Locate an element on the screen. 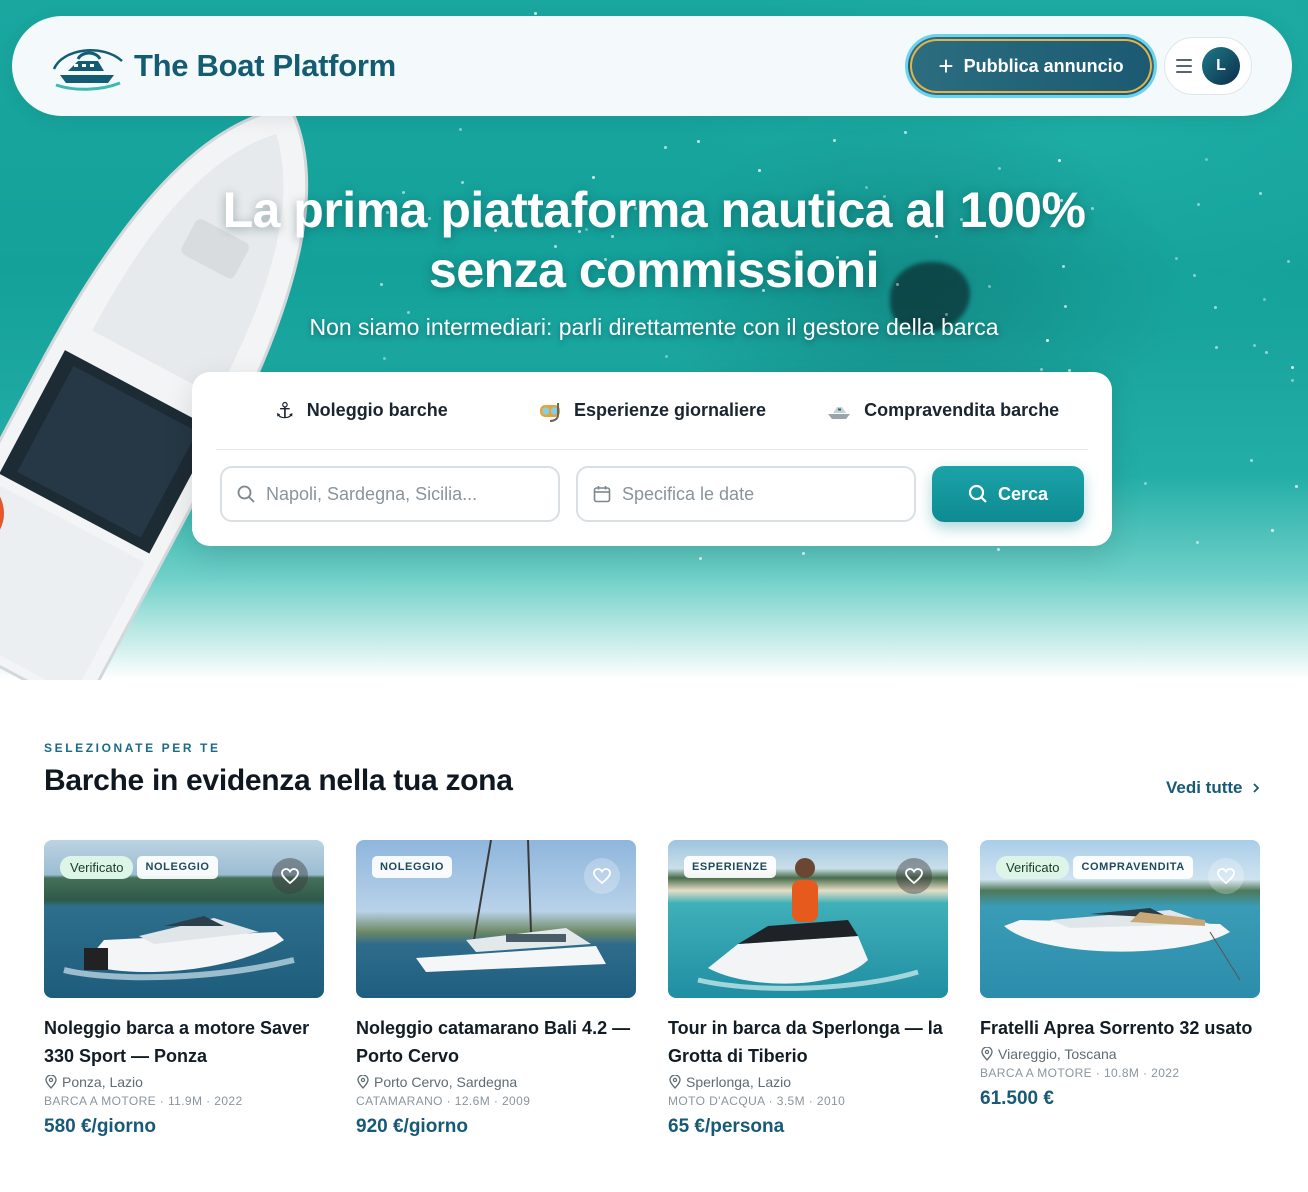 The height and width of the screenshot is (1192, 1308). listing-location: Viareggio, Toscana is located at coordinates (1120, 1054).